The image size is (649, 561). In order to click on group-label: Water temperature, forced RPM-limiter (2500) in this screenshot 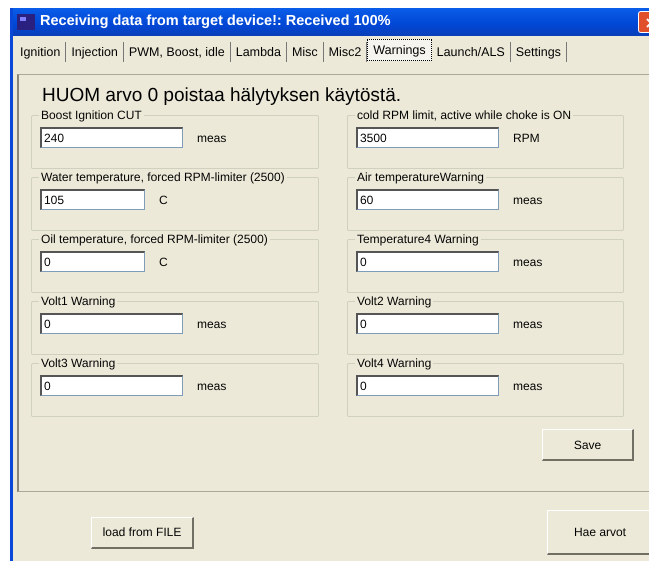, I will do `click(163, 177)`.